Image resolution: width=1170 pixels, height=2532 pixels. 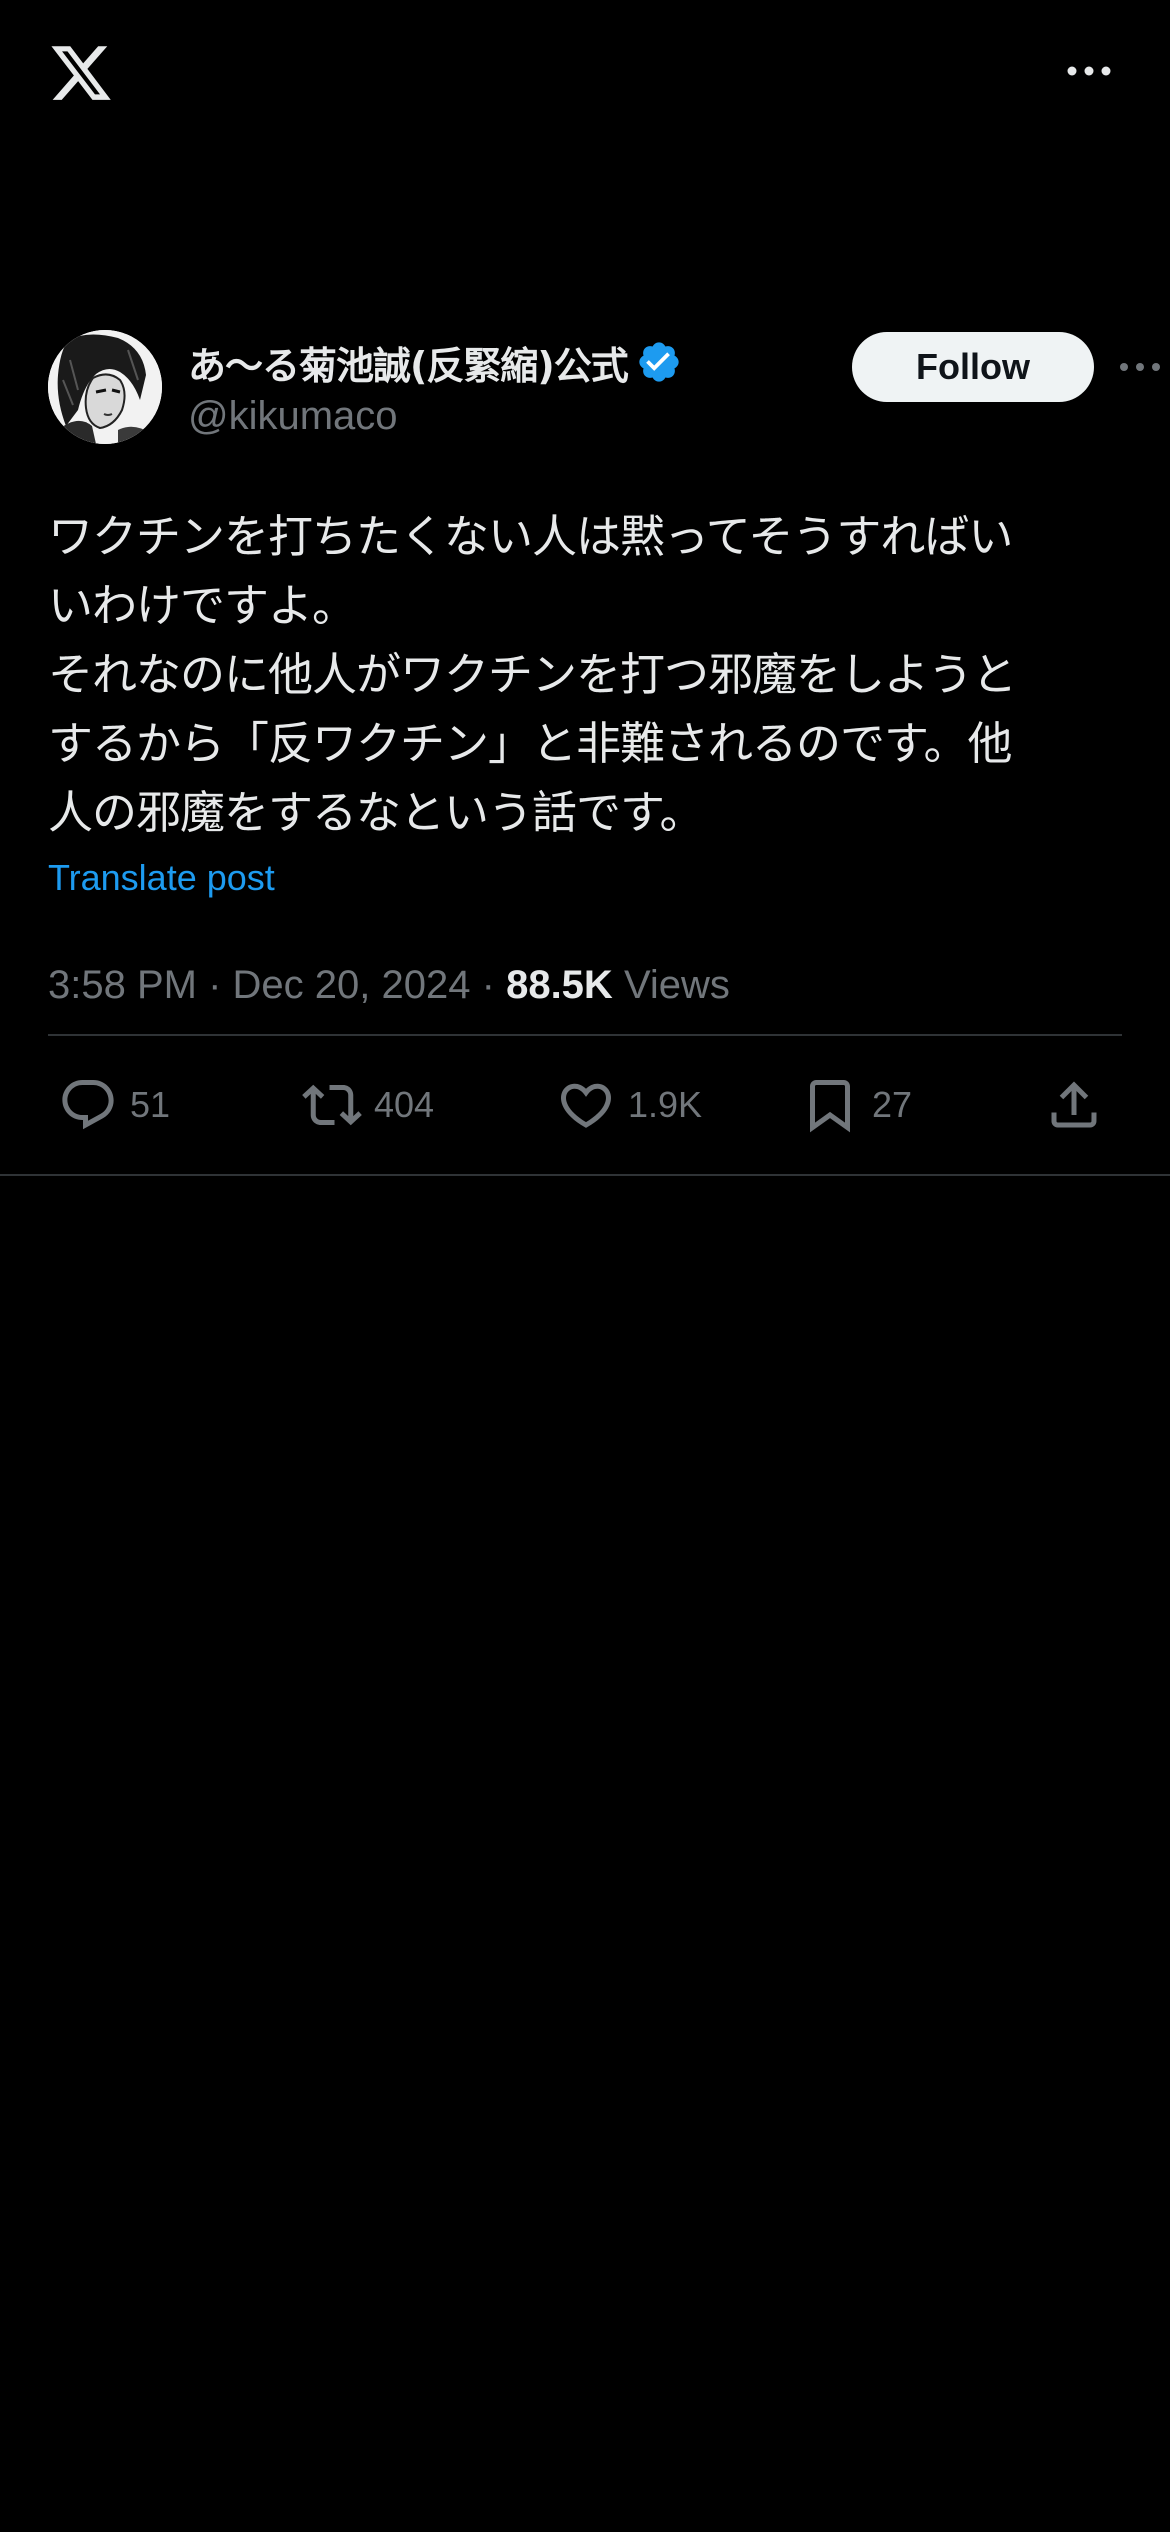 I want to click on share-button, so click(x=1074, y=1105).